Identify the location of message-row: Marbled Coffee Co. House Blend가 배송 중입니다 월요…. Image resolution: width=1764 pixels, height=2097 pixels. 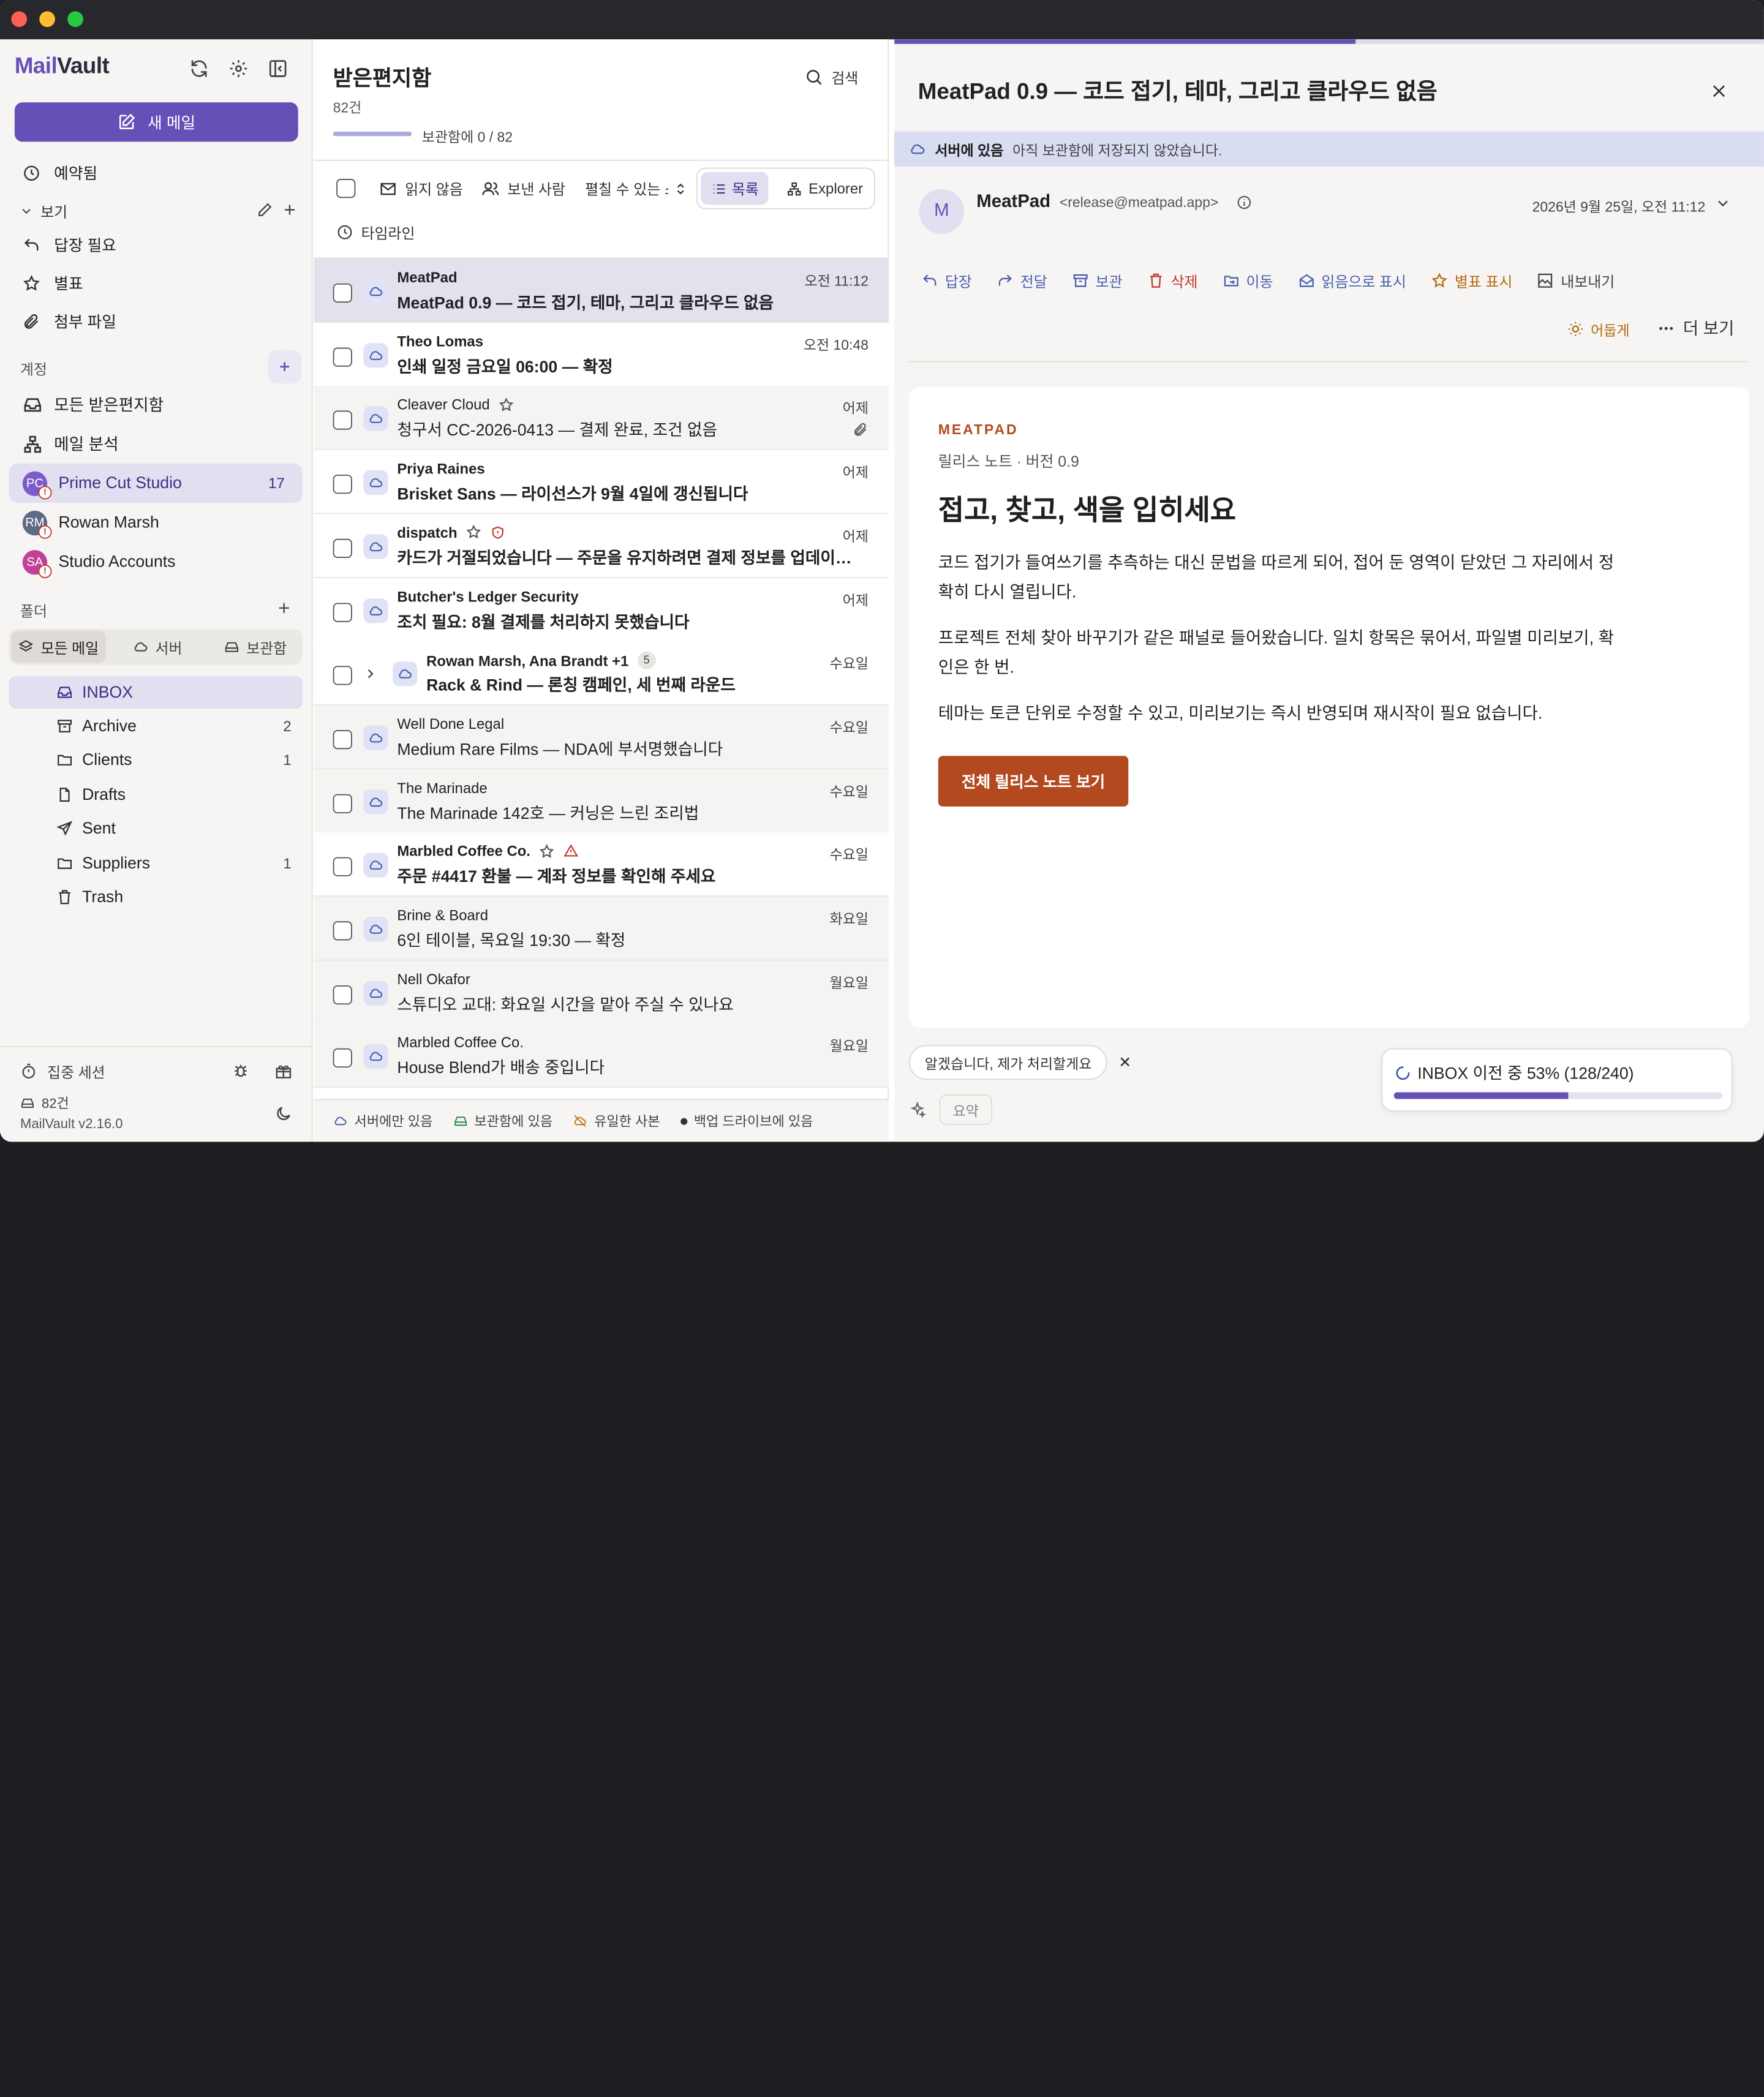
(601, 1056).